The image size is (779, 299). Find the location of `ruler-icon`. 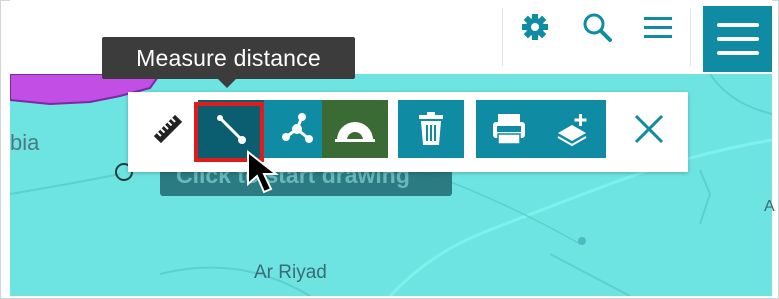

ruler-icon is located at coordinates (168, 129).